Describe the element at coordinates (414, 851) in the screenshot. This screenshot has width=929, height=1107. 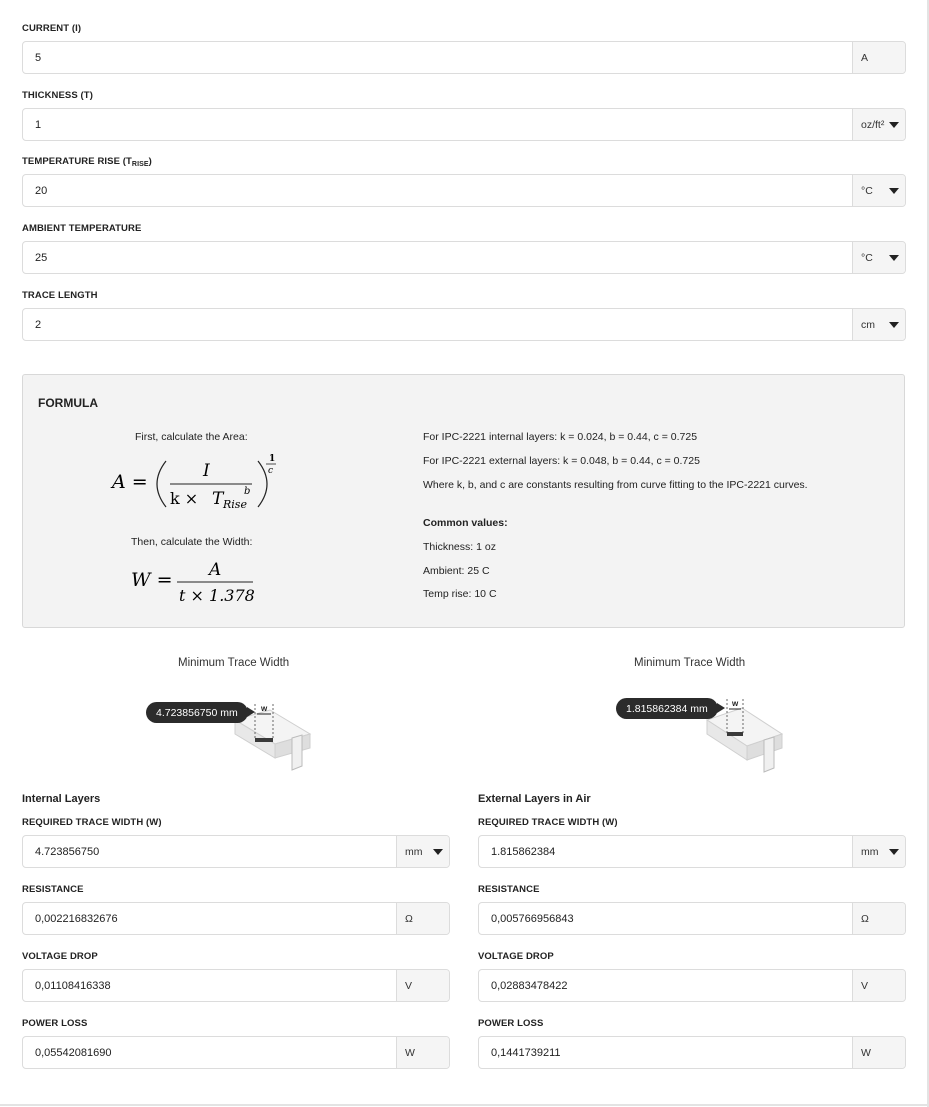
I see `internal-width-unit-value: mm` at that location.